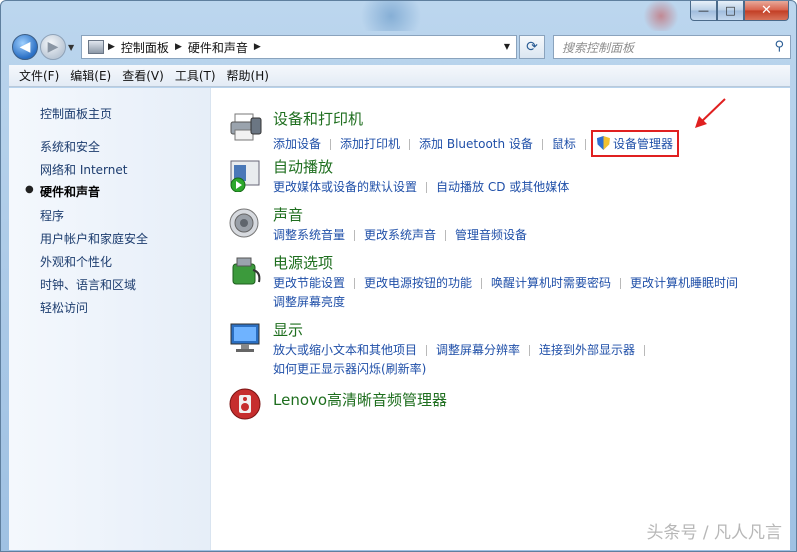 Image resolution: width=797 pixels, height=552 pixels. I want to click on menu-bar: 文件(F) 编辑(E) 查看(V) 工具(T) 帮助(H), so click(399, 76).